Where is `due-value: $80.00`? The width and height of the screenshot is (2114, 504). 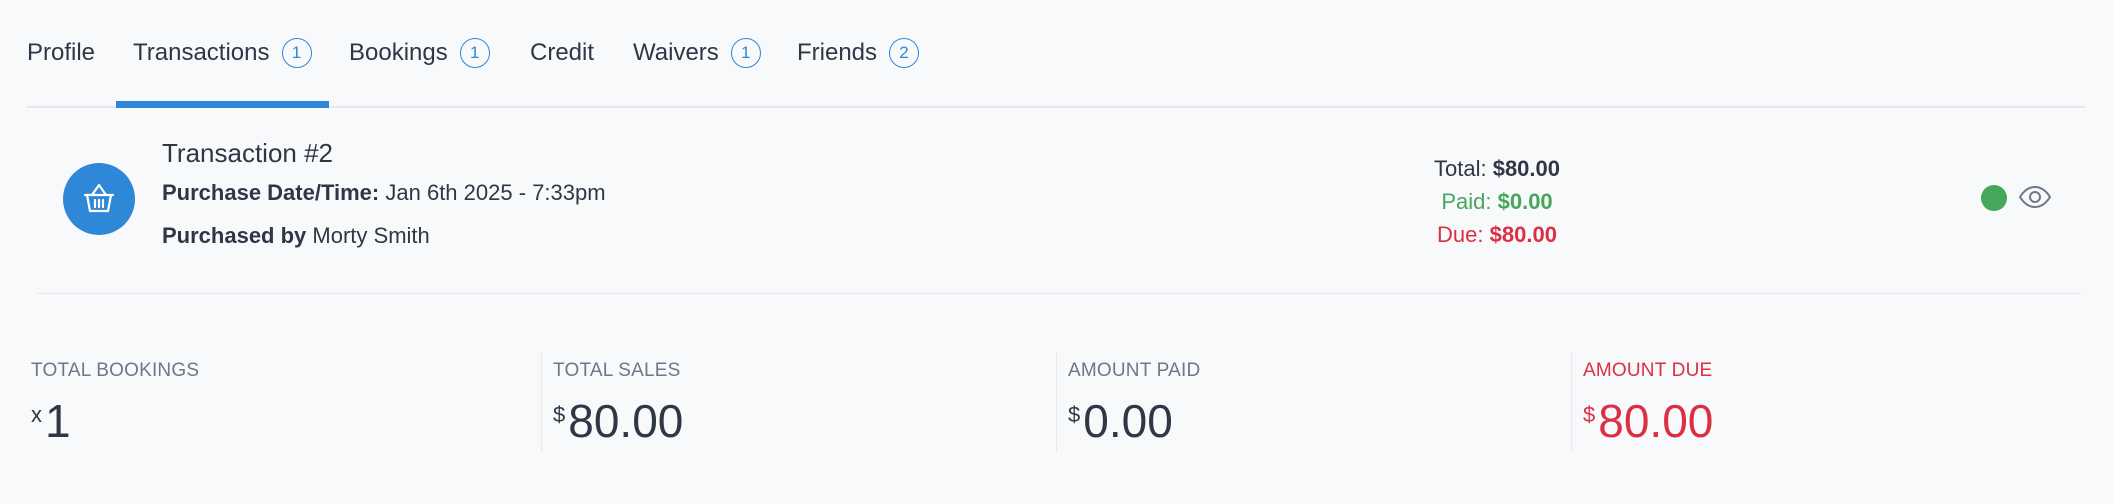
due-value: $80.00 is located at coordinates (1523, 234).